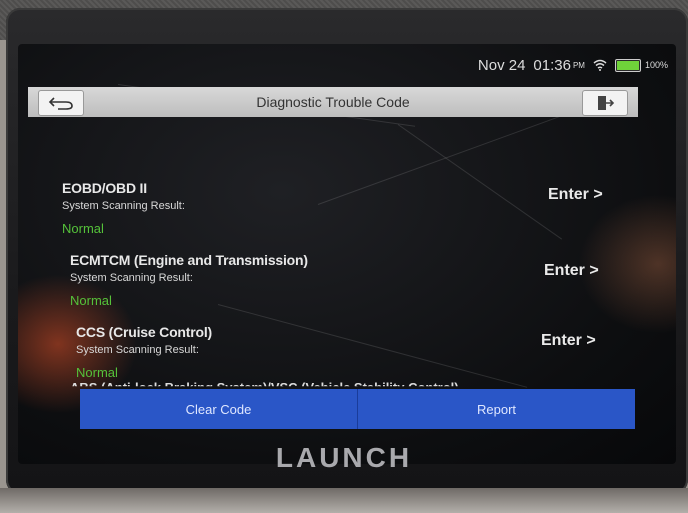 This screenshot has height=513, width=688. Describe the element at coordinates (104, 188) in the screenshot. I see `system-name: EOBD/OBD II` at that location.